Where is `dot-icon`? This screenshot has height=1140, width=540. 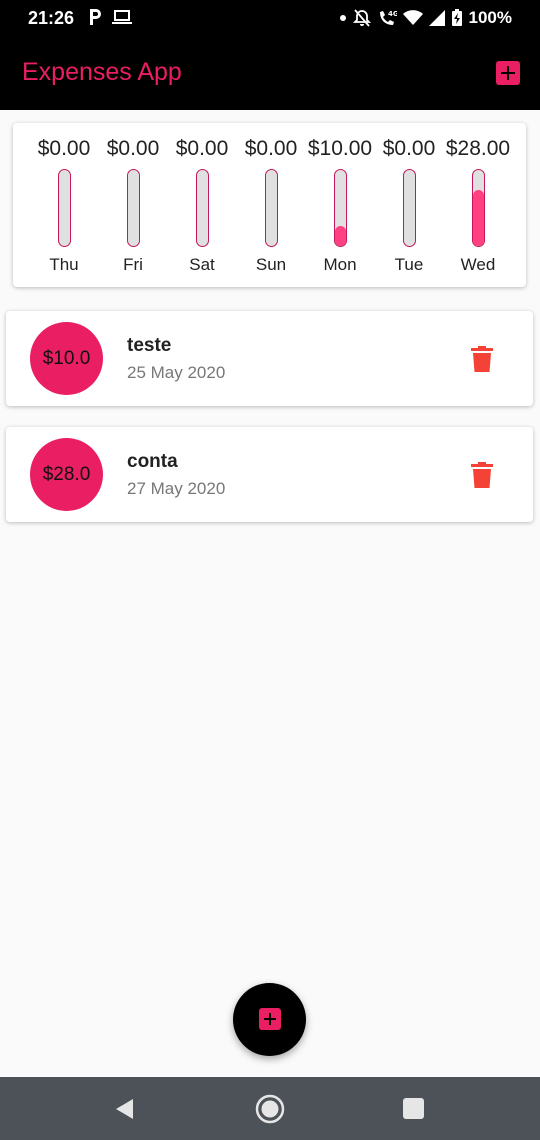
dot-icon is located at coordinates (342, 18).